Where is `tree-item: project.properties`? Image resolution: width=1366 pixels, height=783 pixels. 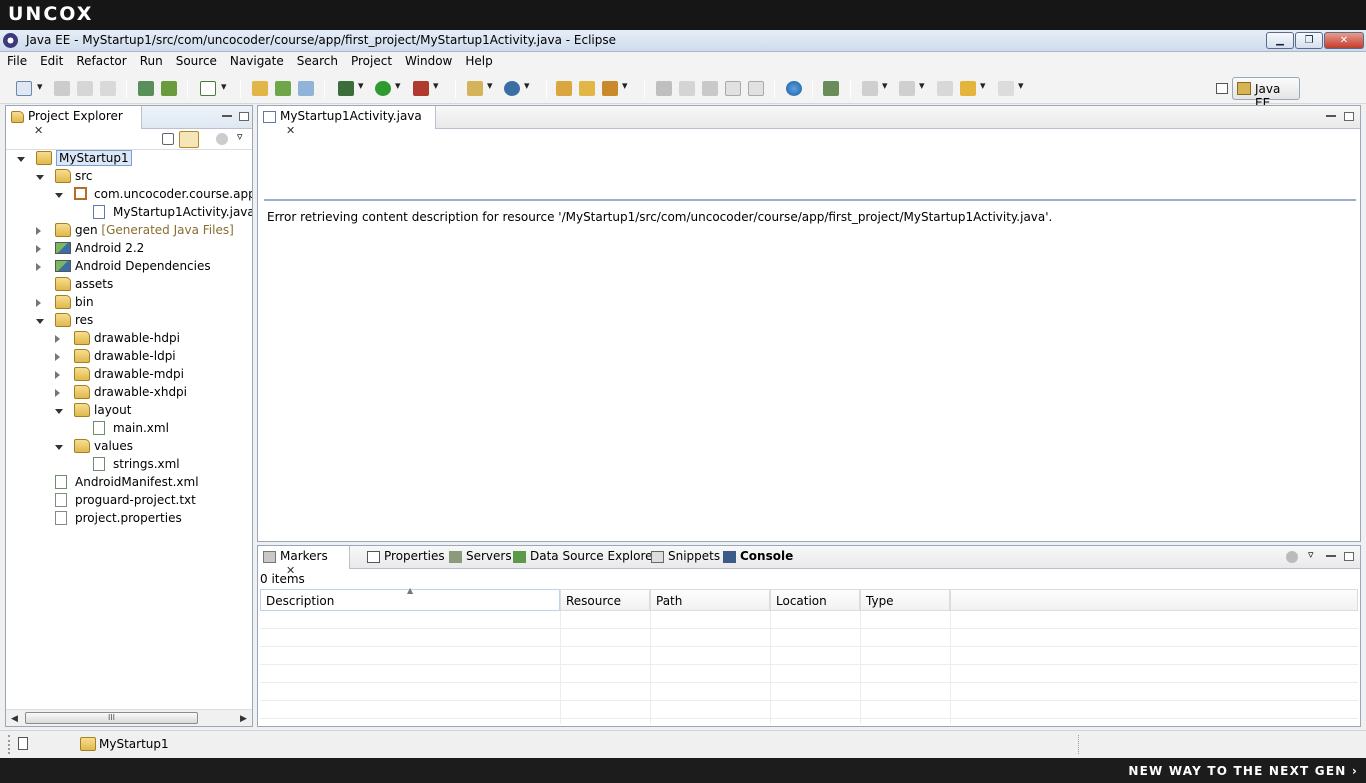
tree-item: project.properties is located at coordinates (143, 519).